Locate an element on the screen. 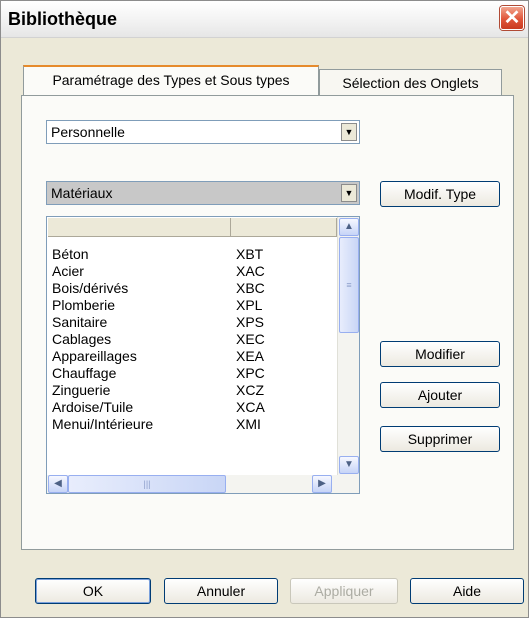 The width and height of the screenshot is (529, 618). vertical-scrollbar: ▲ ≡ ▼ is located at coordinates (348, 346).